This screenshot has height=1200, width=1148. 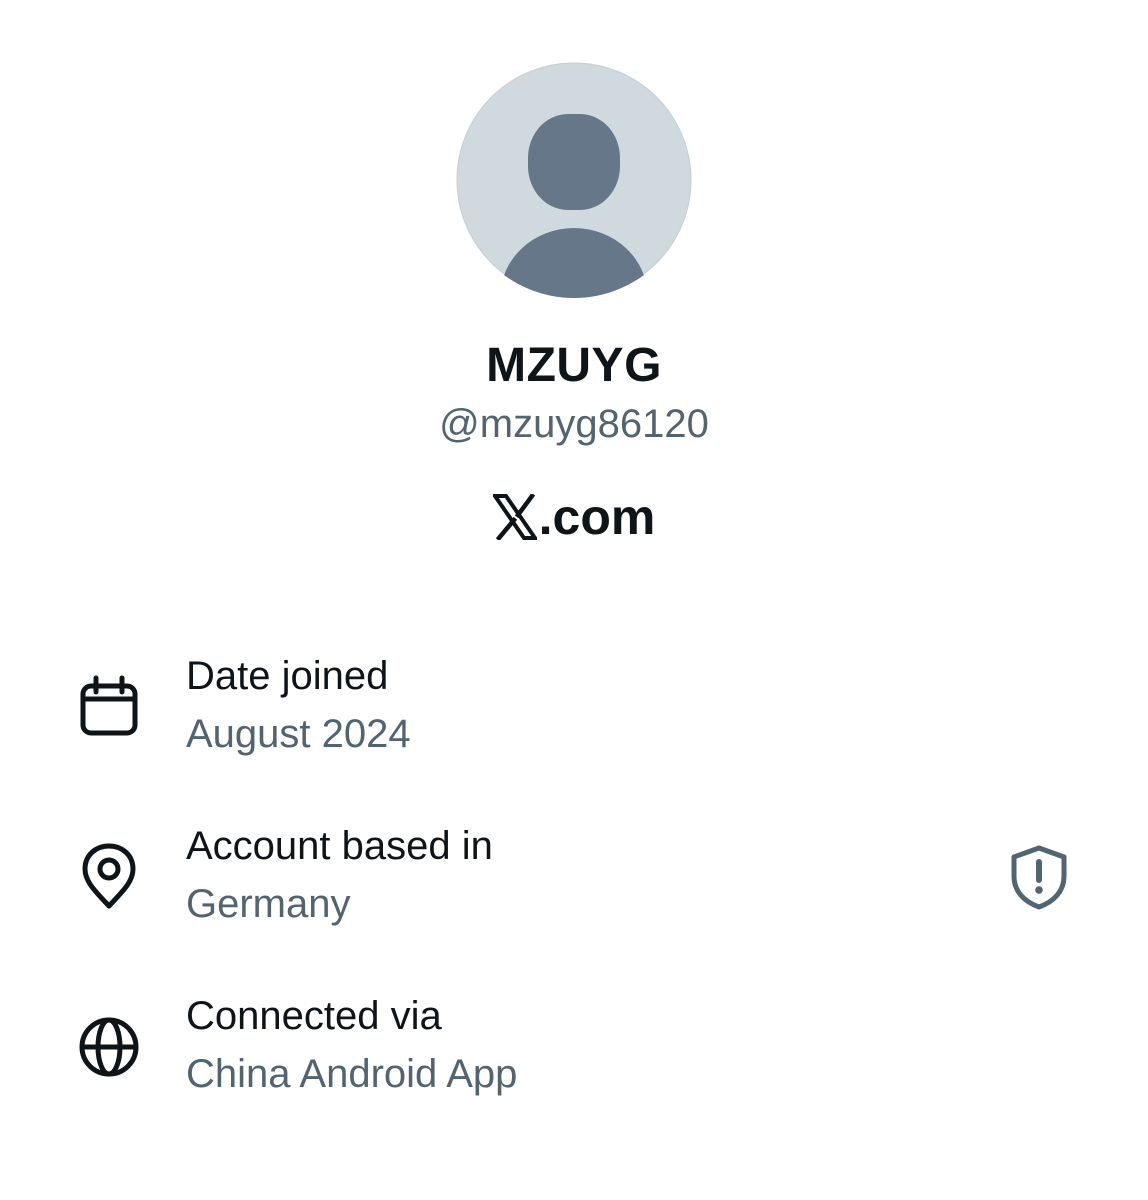 I want to click on detail-row-date-joined: Date joined August 2024, so click(x=574, y=710).